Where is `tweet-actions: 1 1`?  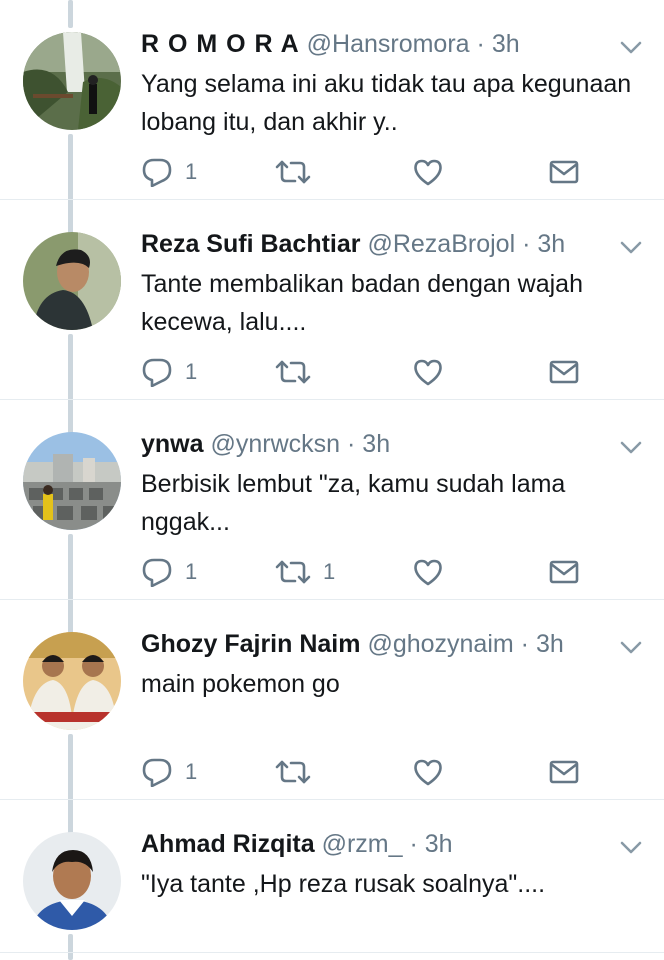
tweet-actions: 1 1 is located at coordinates (366, 572).